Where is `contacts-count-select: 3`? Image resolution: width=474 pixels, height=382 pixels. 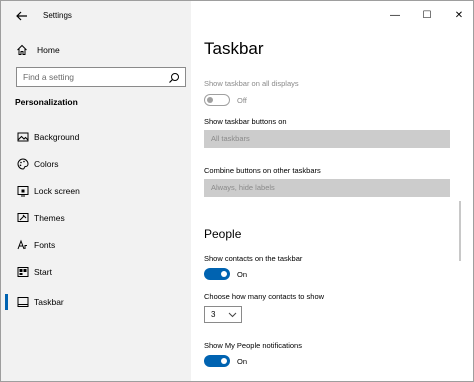 contacts-count-select: 3 is located at coordinates (223, 314).